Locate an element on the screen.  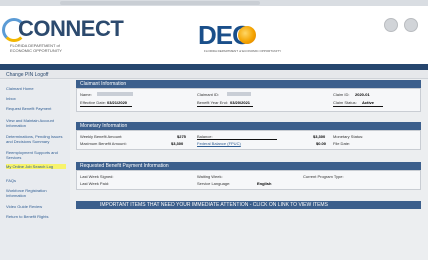
sidebar-item-claimant-home: Claimant Home is located at coordinates (36, 88).